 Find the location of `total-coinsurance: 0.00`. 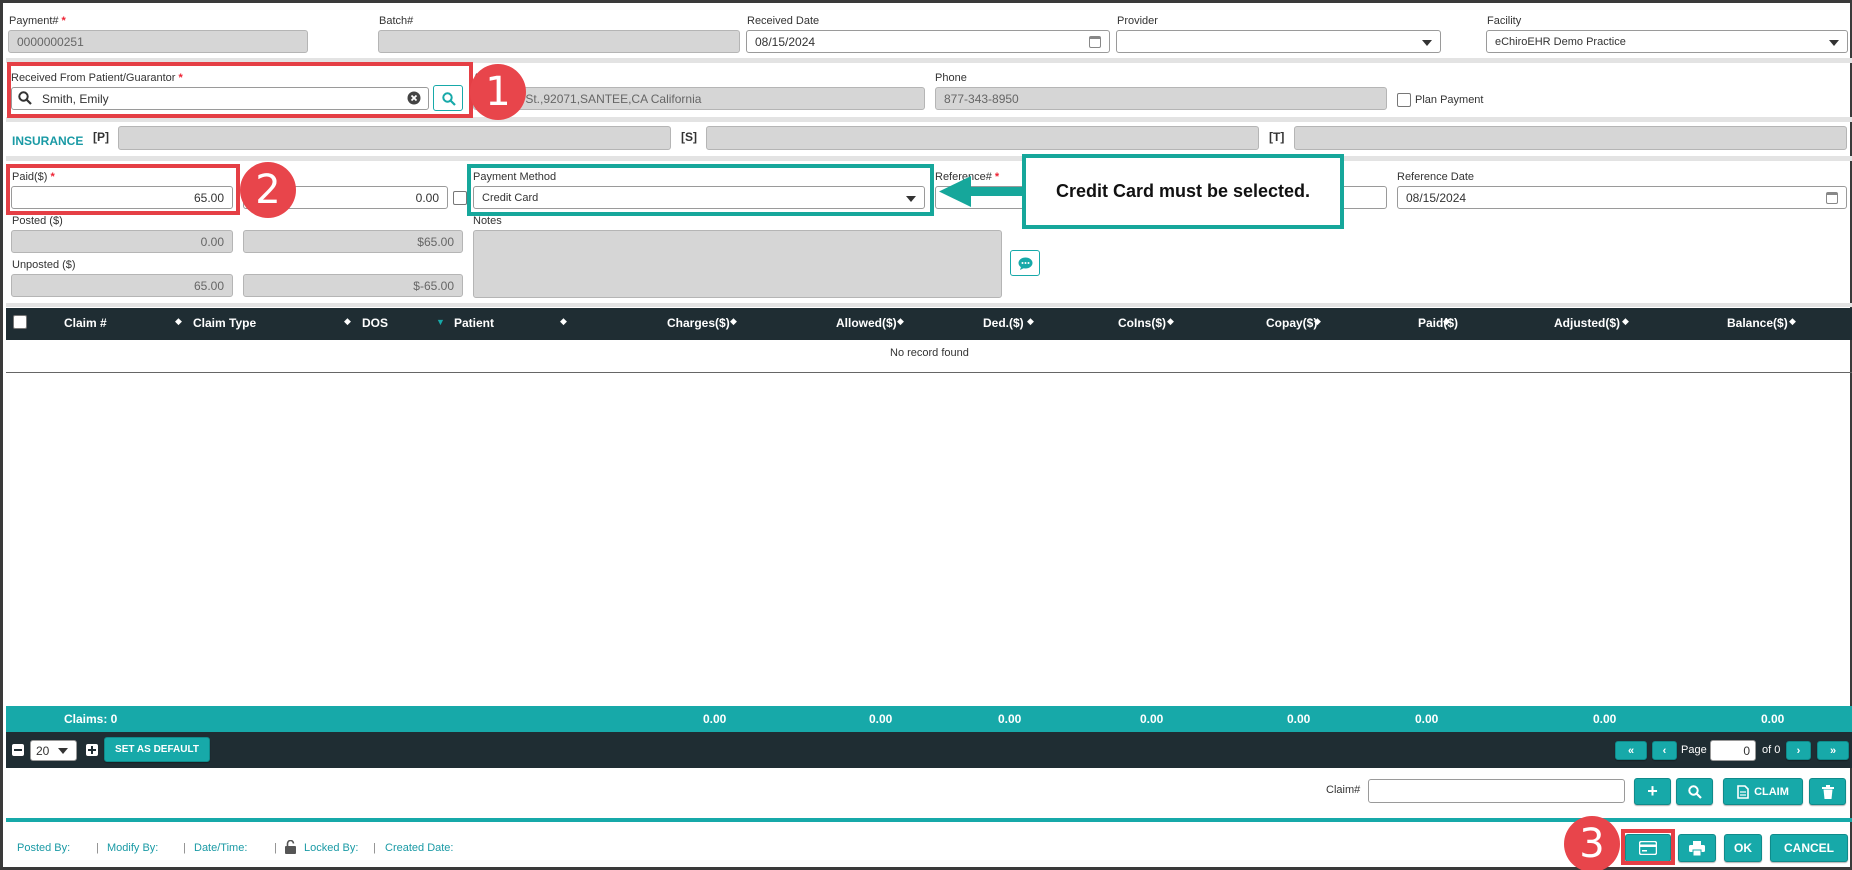

total-coinsurance: 0.00 is located at coordinates (1152, 719).